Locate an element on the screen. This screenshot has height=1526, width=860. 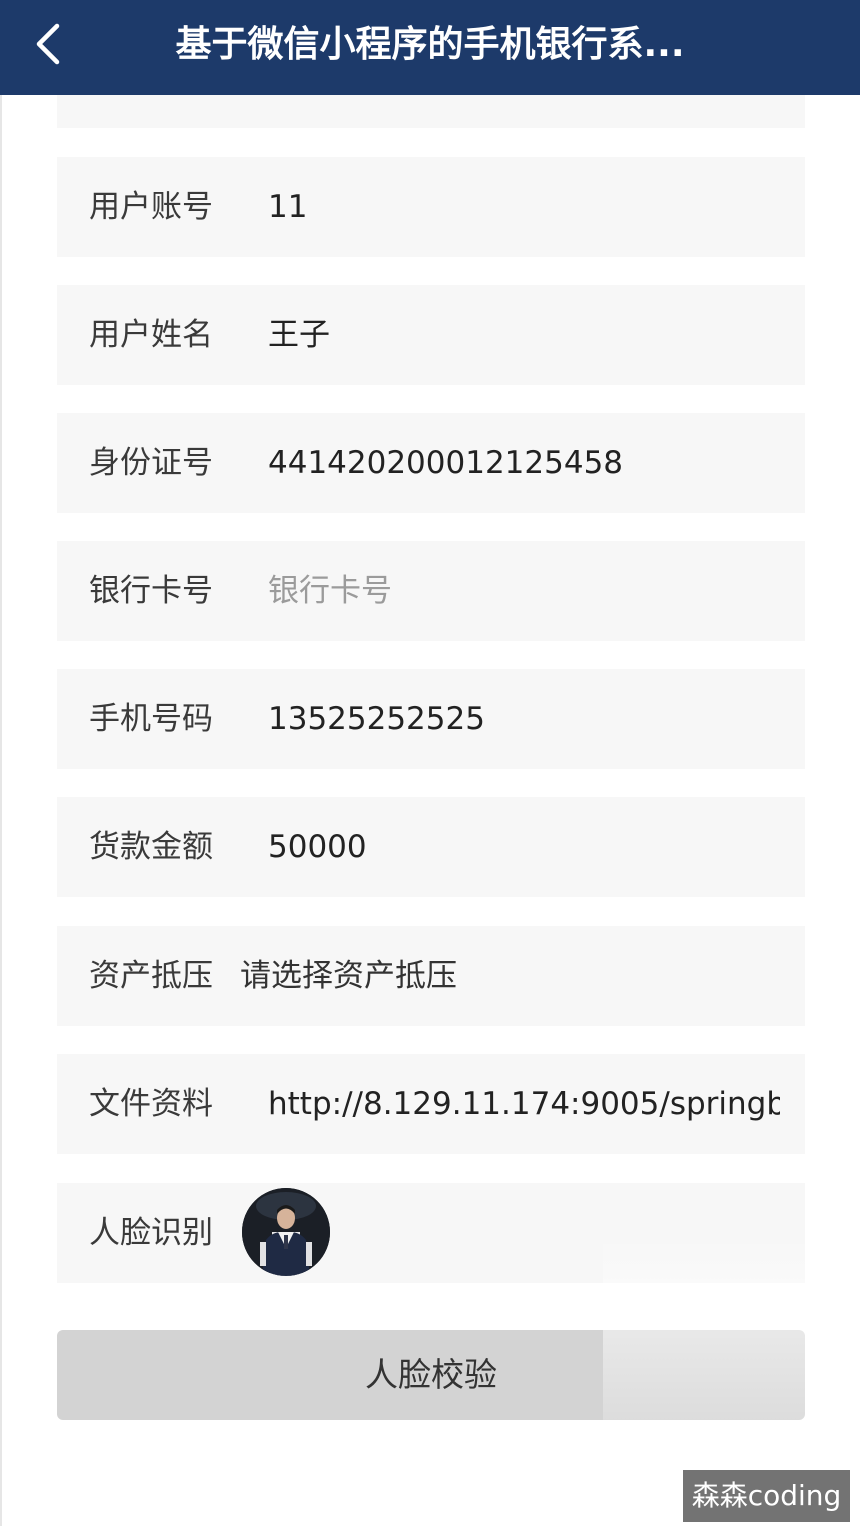
loan-amount-input: 50000 is located at coordinates (317, 847).